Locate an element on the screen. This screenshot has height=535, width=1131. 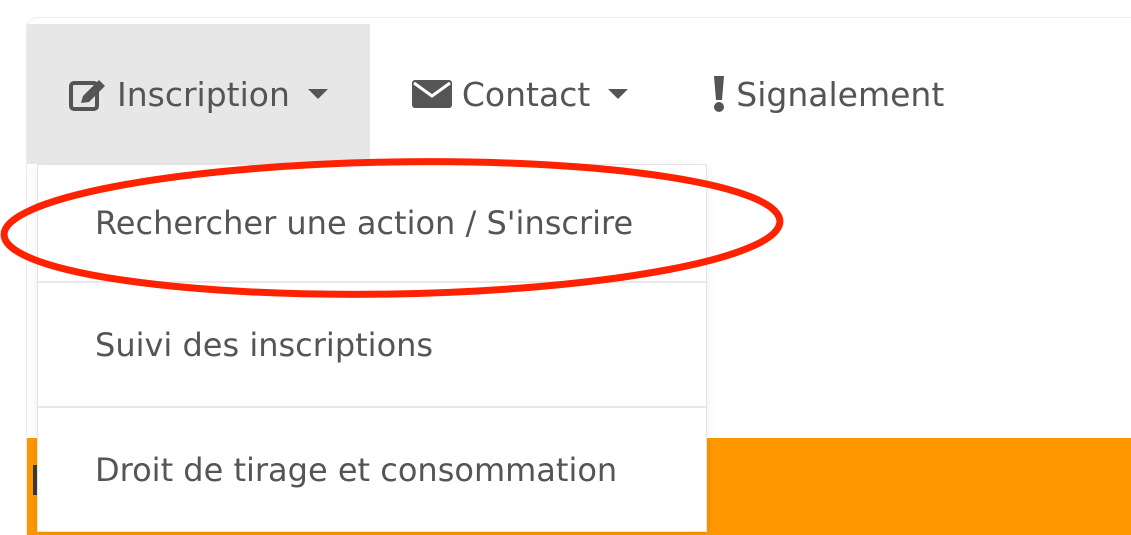
nav-item-inscription: Inscription is located at coordinates (198, 94).